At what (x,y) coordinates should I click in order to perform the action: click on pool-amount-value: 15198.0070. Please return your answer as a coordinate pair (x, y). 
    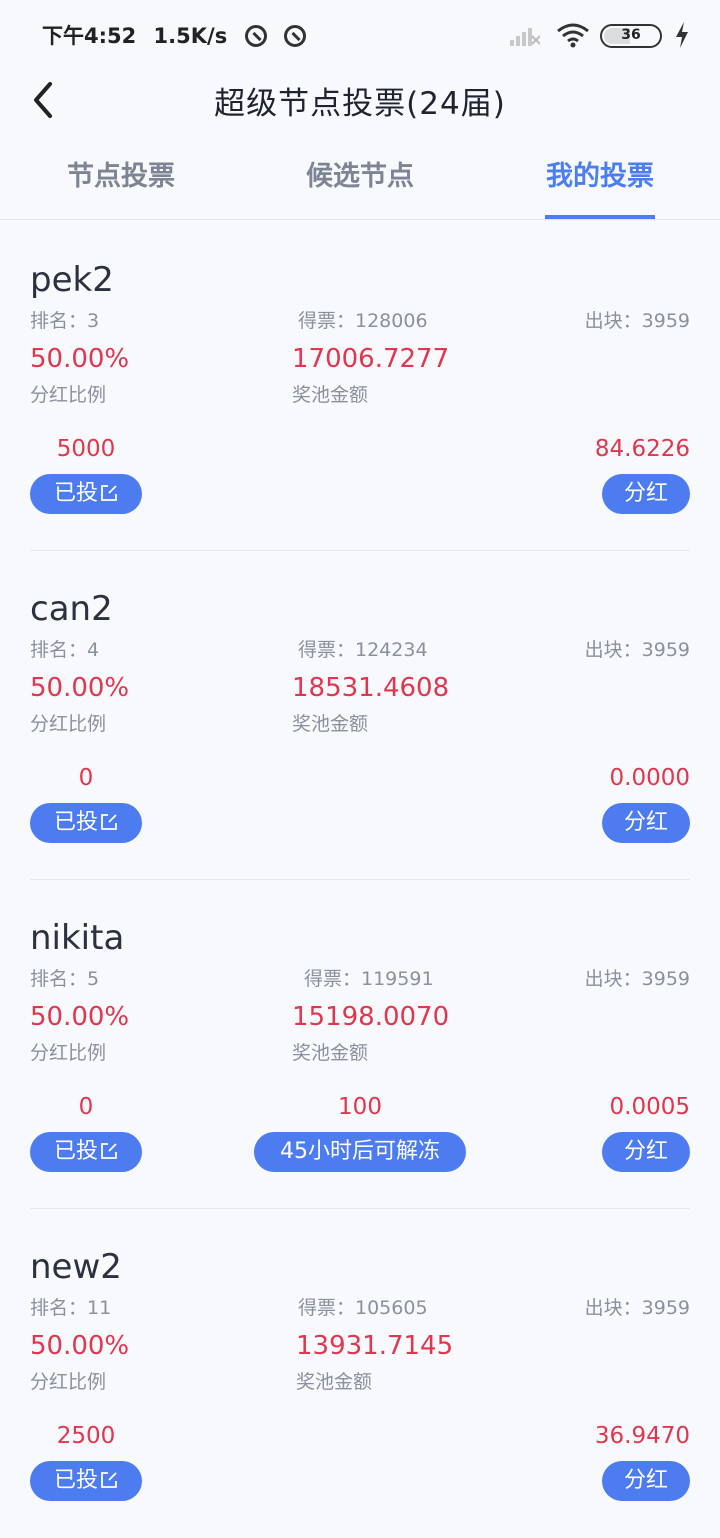
    Looking at the image, I should click on (371, 1017).